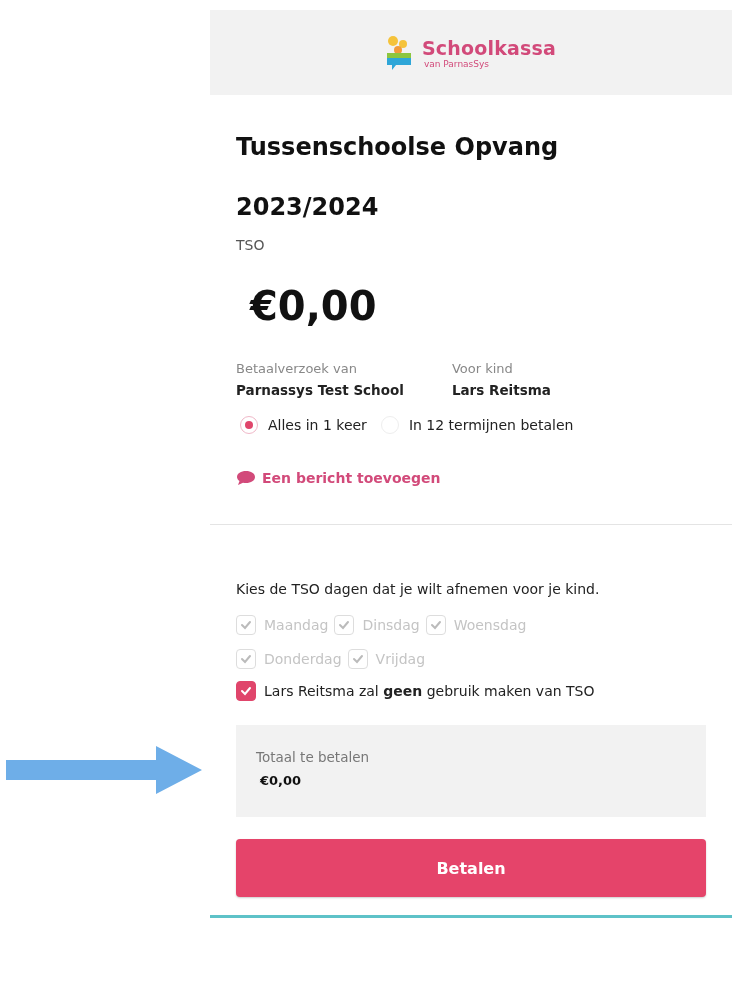 The image size is (732, 1005). What do you see at coordinates (313, 757) in the screenshot?
I see `total-label: Totaal te betalen` at bounding box center [313, 757].